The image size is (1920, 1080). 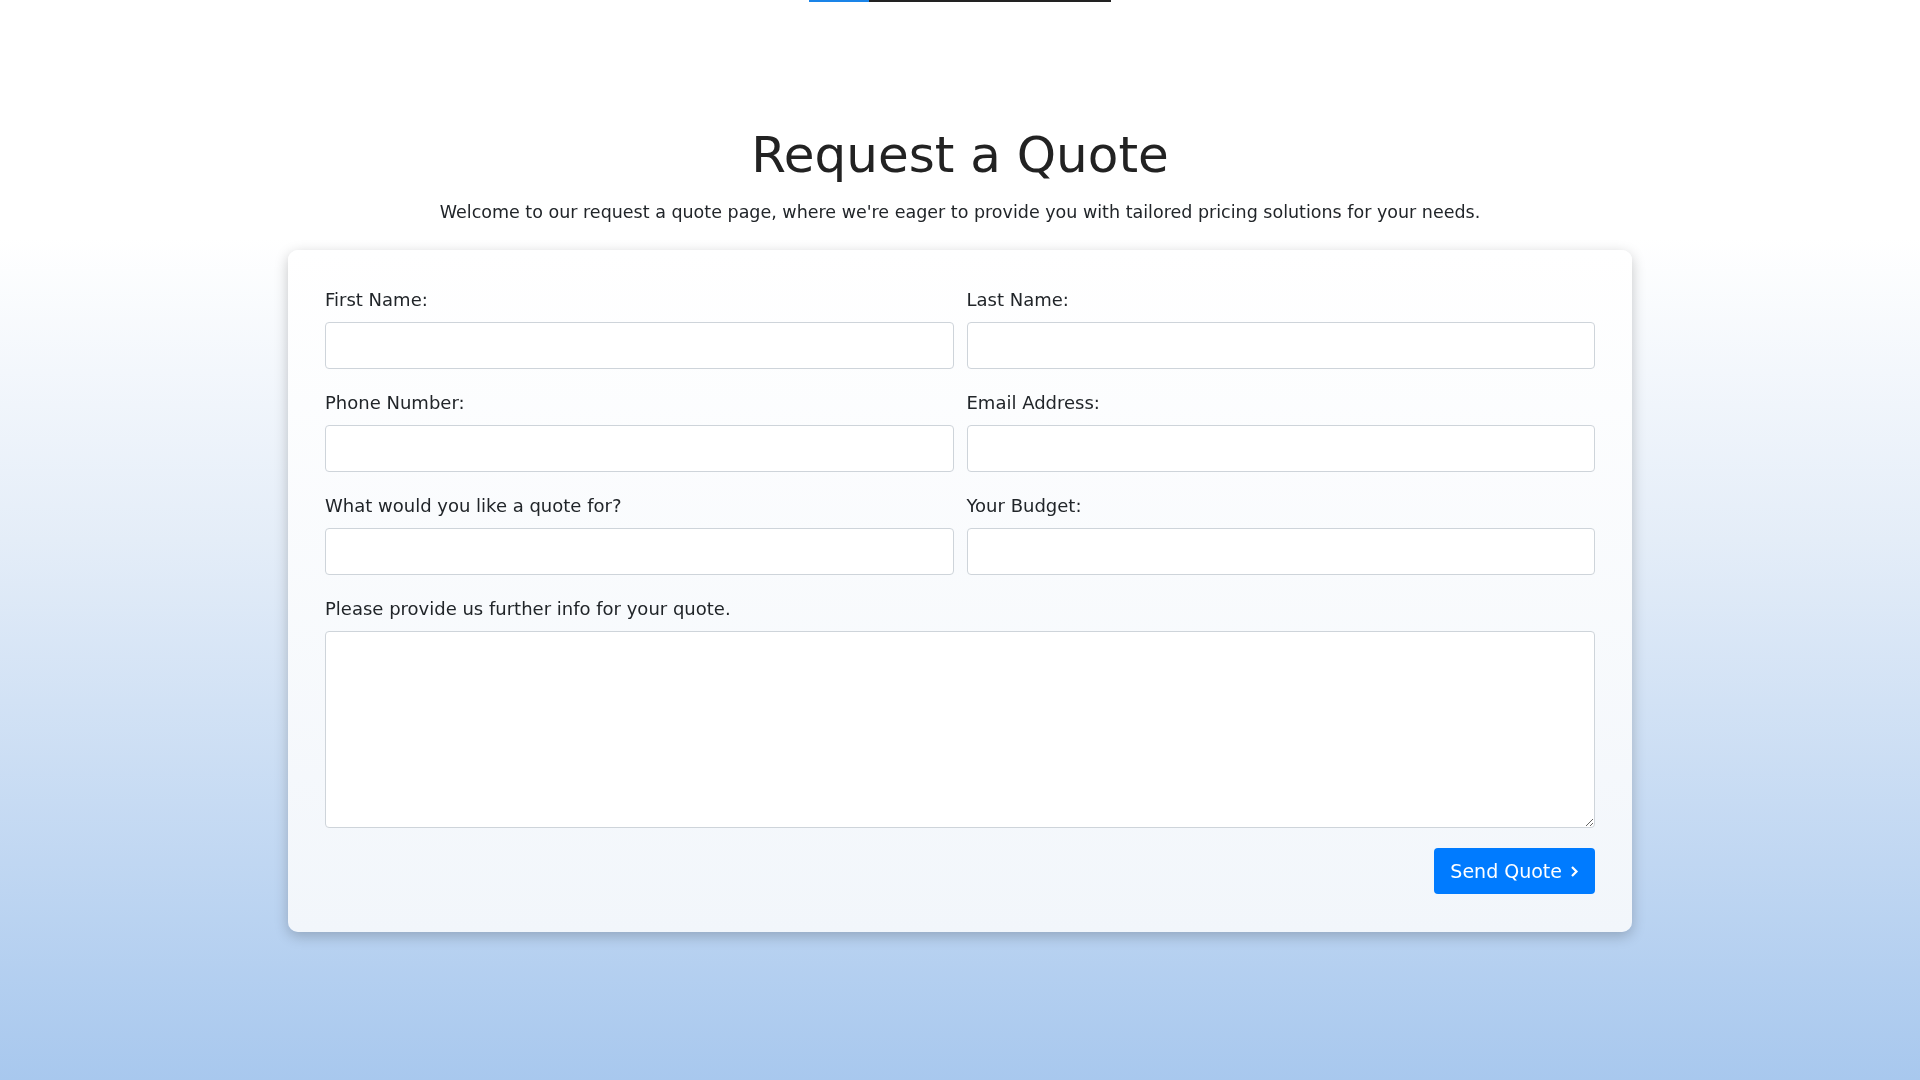 What do you see at coordinates (960, 729) in the screenshot?
I see `textarea-field` at bounding box center [960, 729].